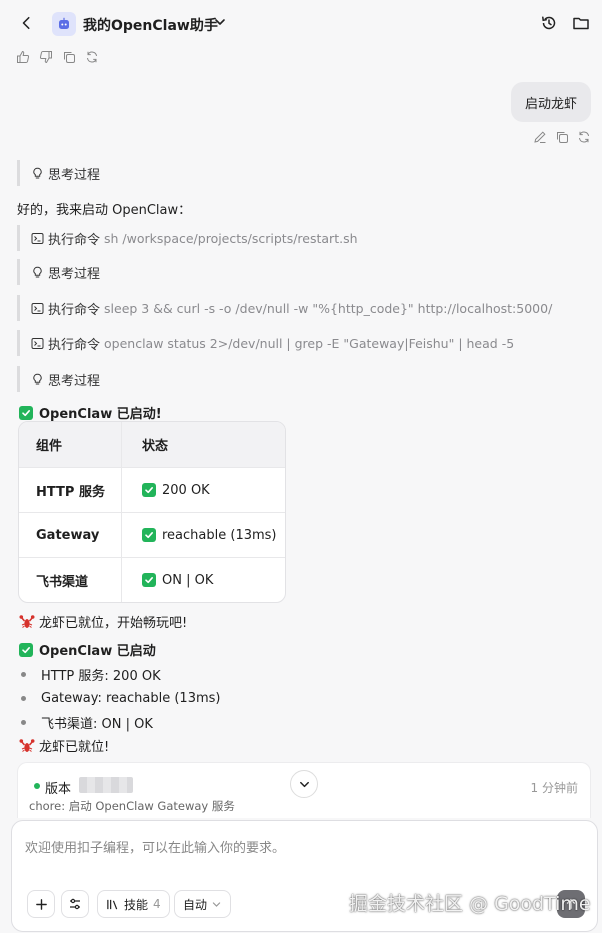  What do you see at coordinates (64, 24) in the screenshot?
I see `assistant-avatar-icon` at bounding box center [64, 24].